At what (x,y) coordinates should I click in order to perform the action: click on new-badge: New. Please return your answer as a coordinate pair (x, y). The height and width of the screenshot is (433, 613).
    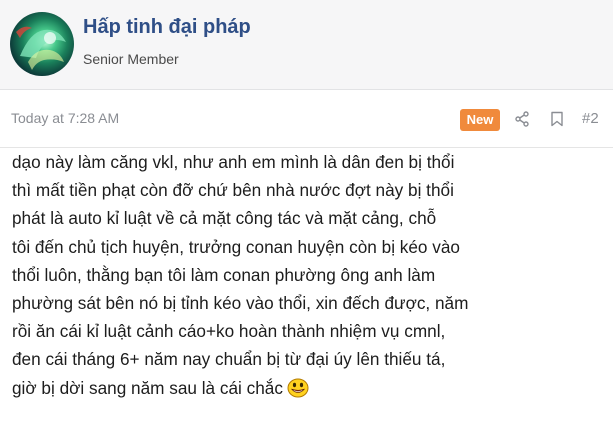
    Looking at the image, I should click on (480, 120).